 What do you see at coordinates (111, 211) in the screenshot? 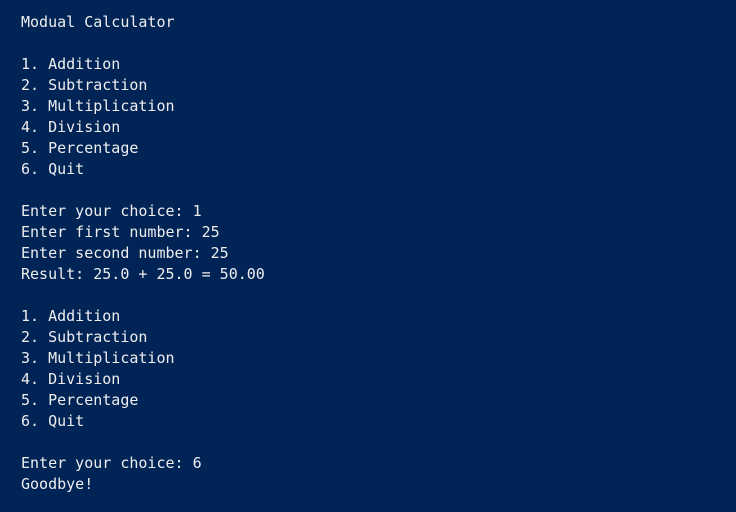
I see `choice-prompt: Enter your choice: 1` at bounding box center [111, 211].